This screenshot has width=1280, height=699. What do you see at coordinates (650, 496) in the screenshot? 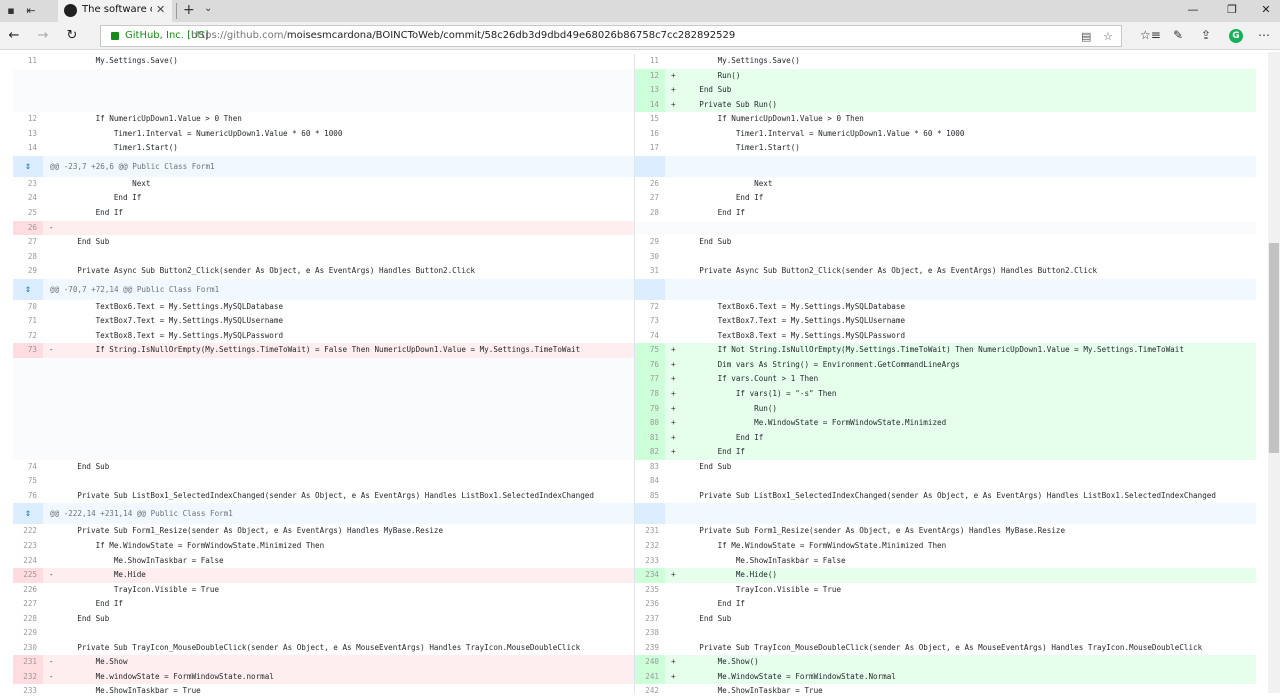
I see `line-number: 85` at bounding box center [650, 496].